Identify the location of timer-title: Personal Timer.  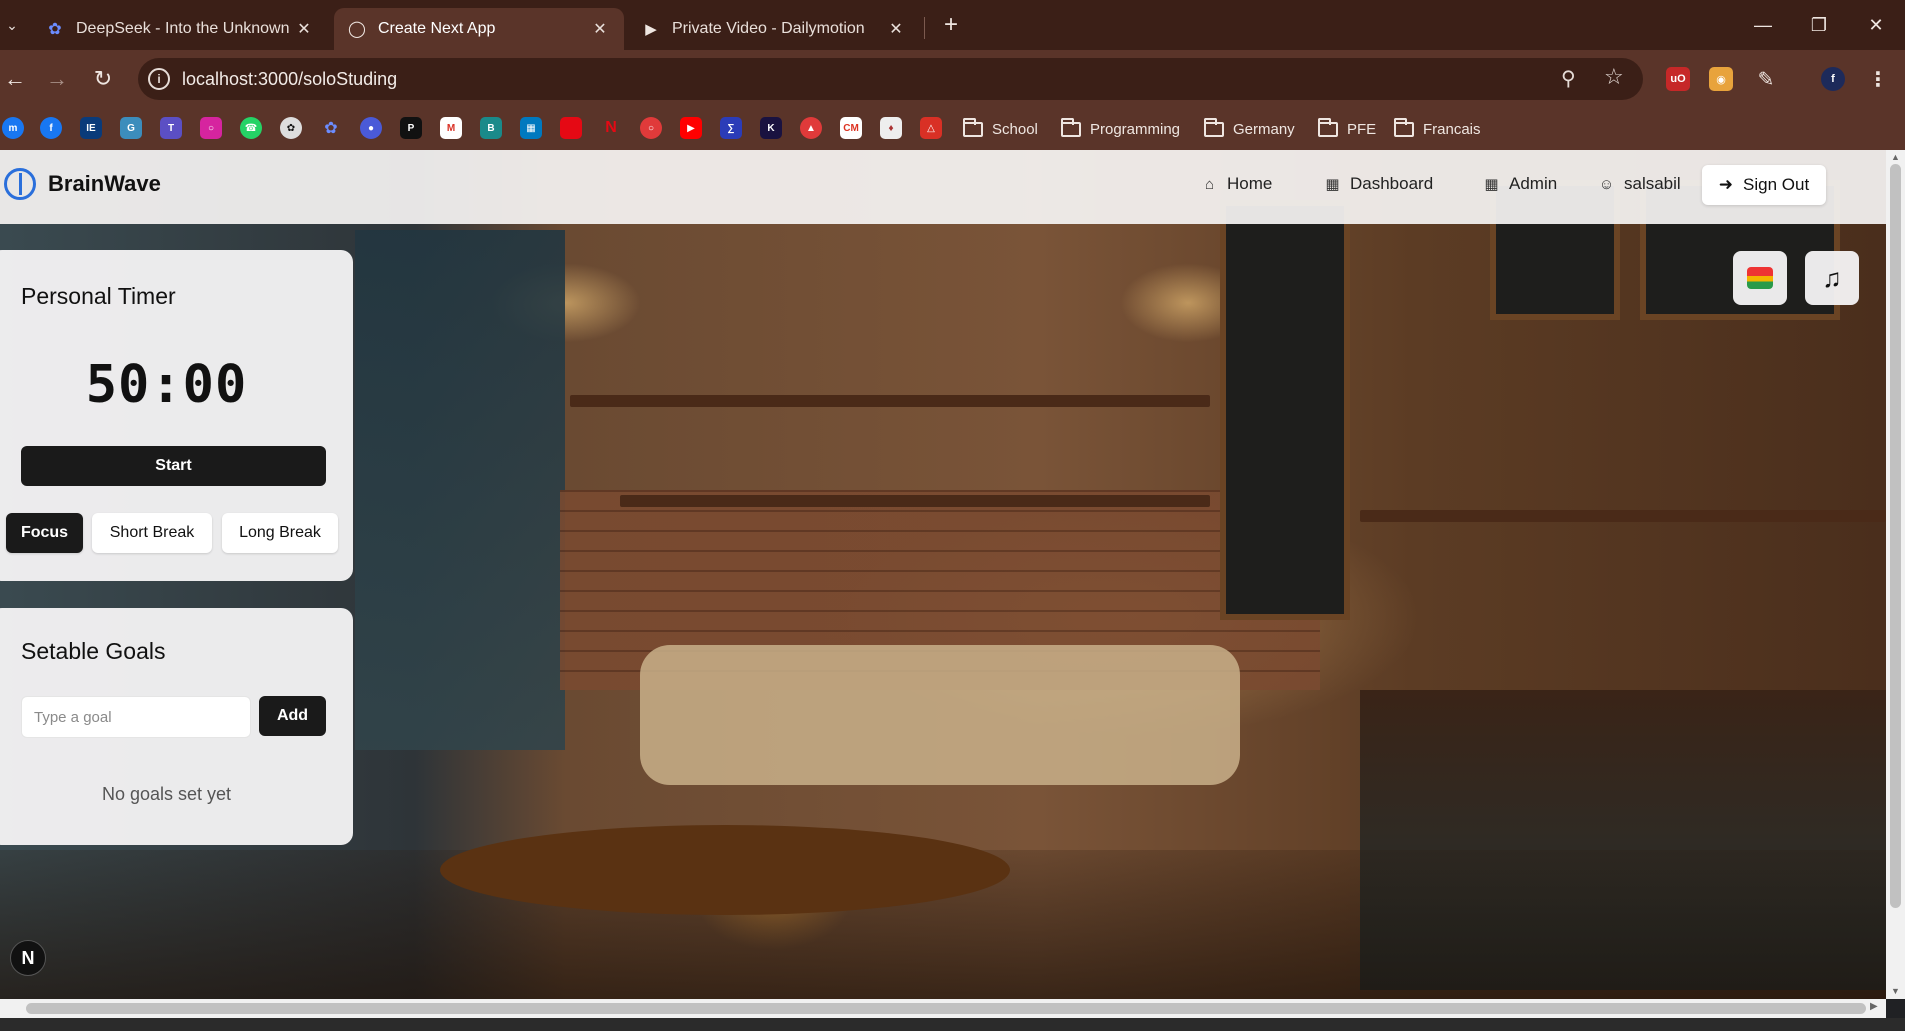
(98, 296).